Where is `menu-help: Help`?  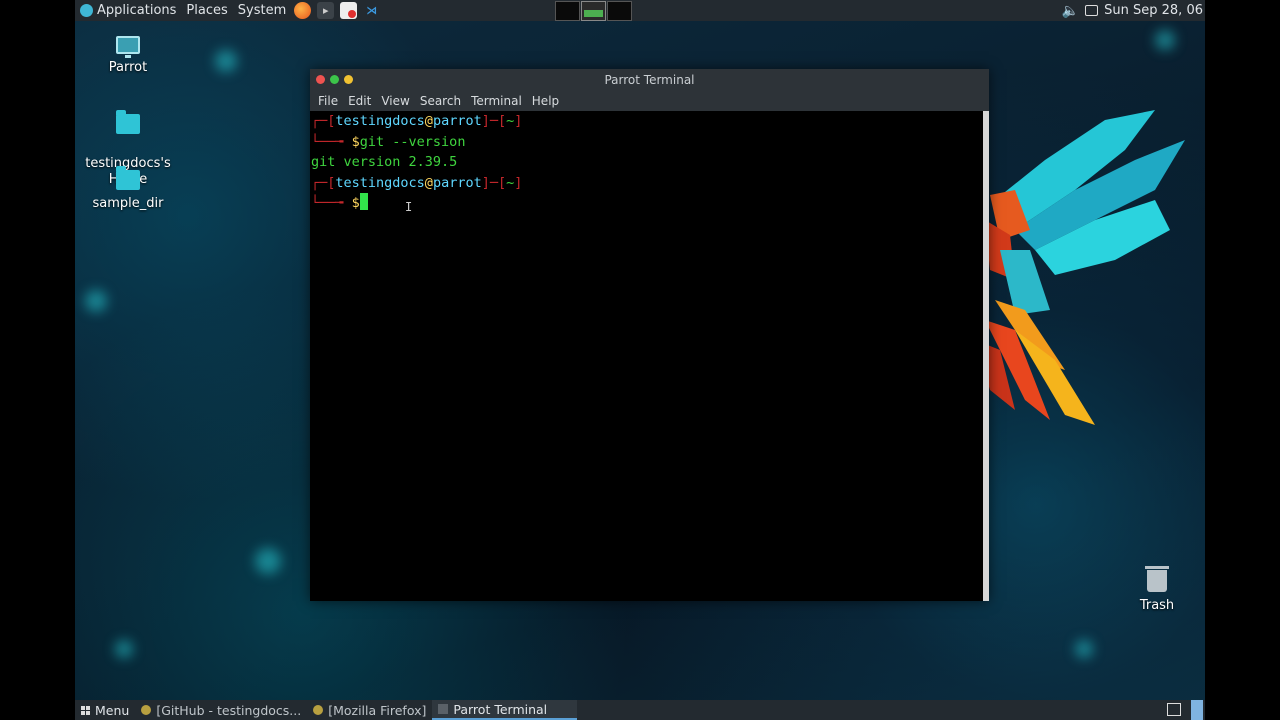 menu-help: Help is located at coordinates (545, 101).